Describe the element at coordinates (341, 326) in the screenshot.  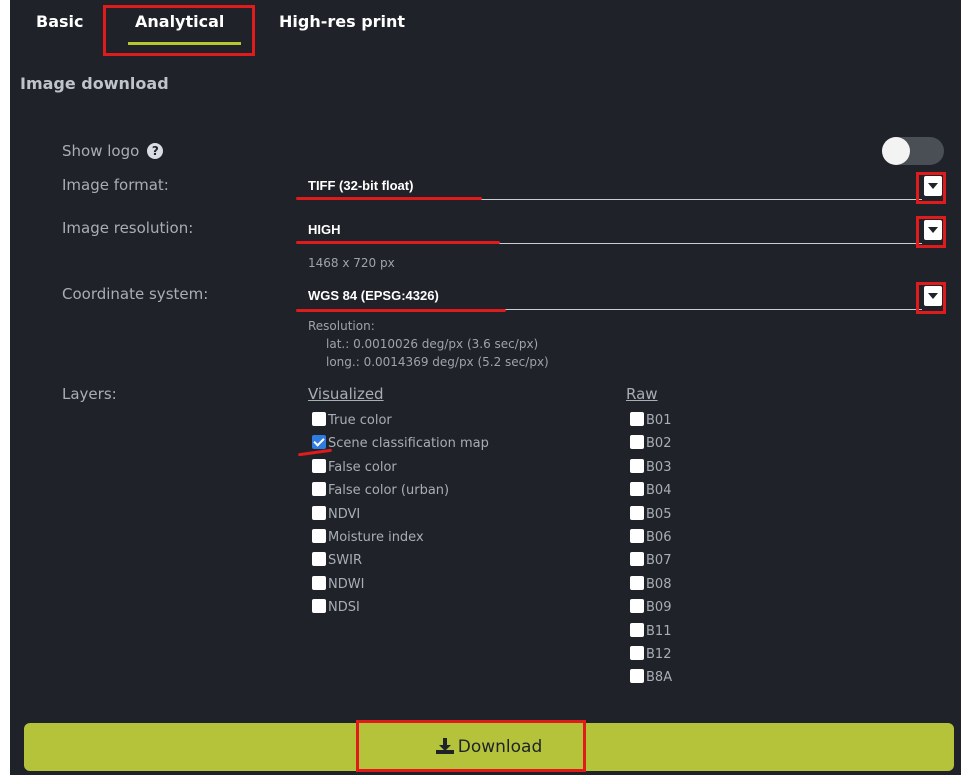
I see `resolution-title: Resolution:` at that location.